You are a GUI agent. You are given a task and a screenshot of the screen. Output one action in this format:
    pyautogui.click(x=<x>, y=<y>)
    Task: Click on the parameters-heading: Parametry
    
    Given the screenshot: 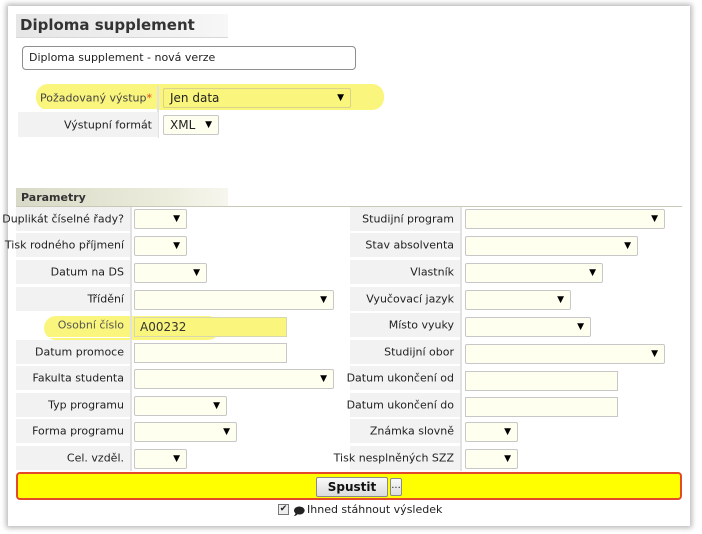 What is the action you would take?
    pyautogui.click(x=122, y=197)
    